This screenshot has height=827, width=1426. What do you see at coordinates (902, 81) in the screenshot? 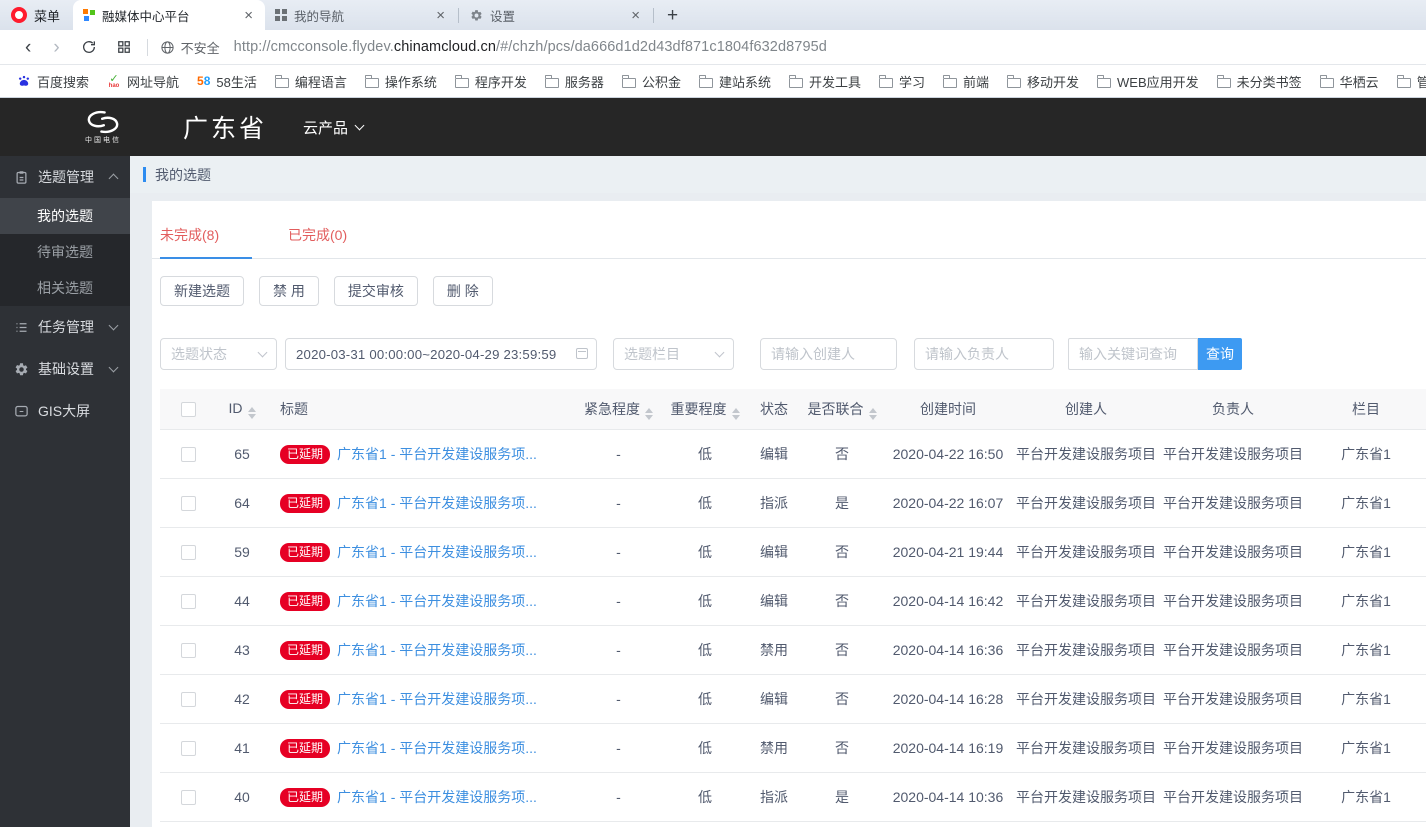
I see `bookmark-item: 学习` at bounding box center [902, 81].